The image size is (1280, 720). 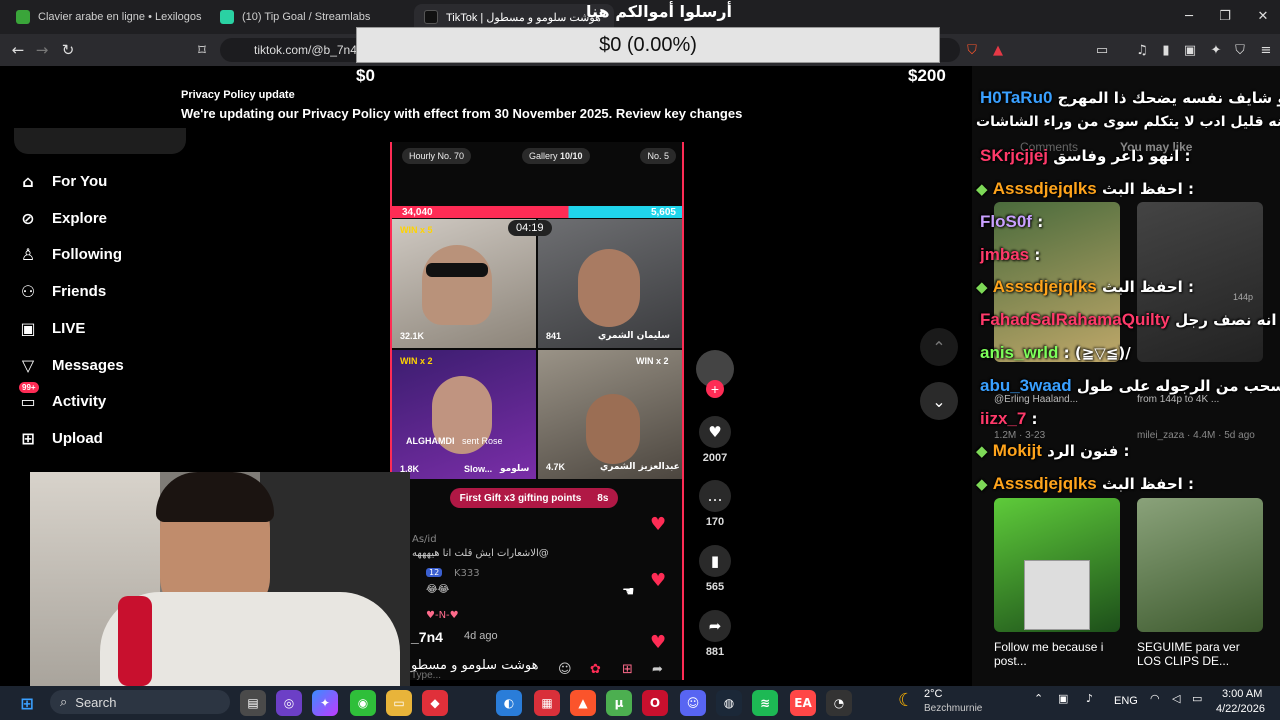 I want to click on xbox-icon: ◉, so click(x=363, y=703).